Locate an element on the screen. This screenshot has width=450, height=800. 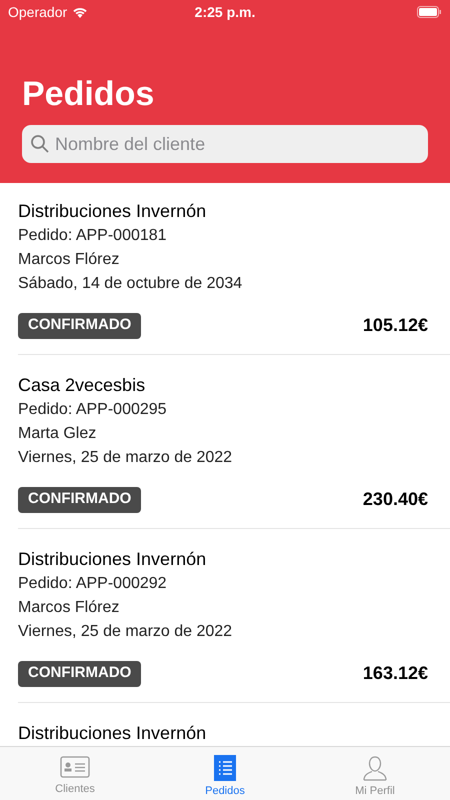
wifi-icon is located at coordinates (80, 12).